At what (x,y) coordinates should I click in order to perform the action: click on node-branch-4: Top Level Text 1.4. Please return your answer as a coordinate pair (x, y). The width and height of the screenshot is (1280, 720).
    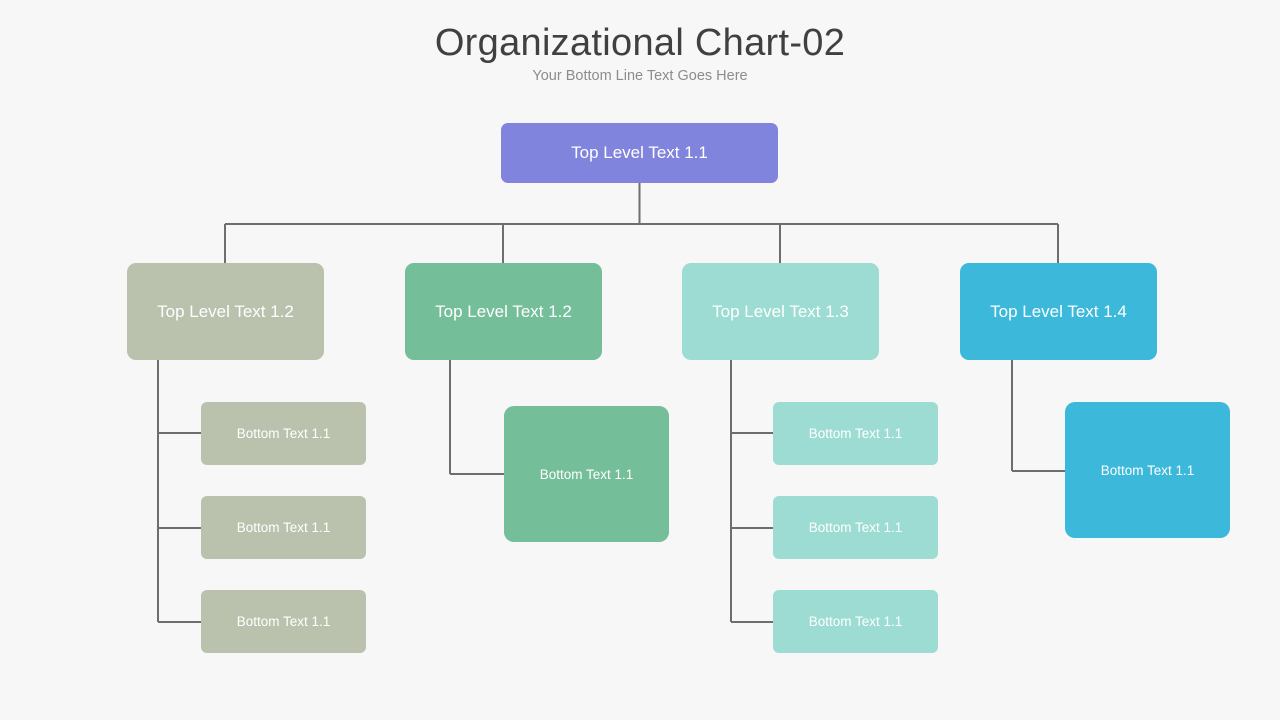
    Looking at the image, I should click on (1058, 311).